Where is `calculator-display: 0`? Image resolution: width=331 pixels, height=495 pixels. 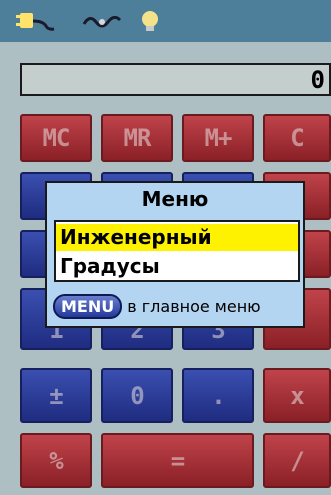
calculator-display: 0 is located at coordinates (175, 79).